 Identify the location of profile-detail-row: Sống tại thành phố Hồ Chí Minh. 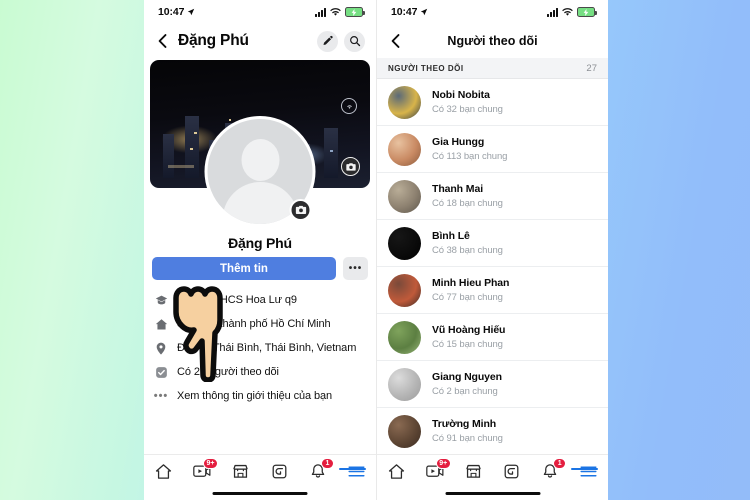
(261, 324).